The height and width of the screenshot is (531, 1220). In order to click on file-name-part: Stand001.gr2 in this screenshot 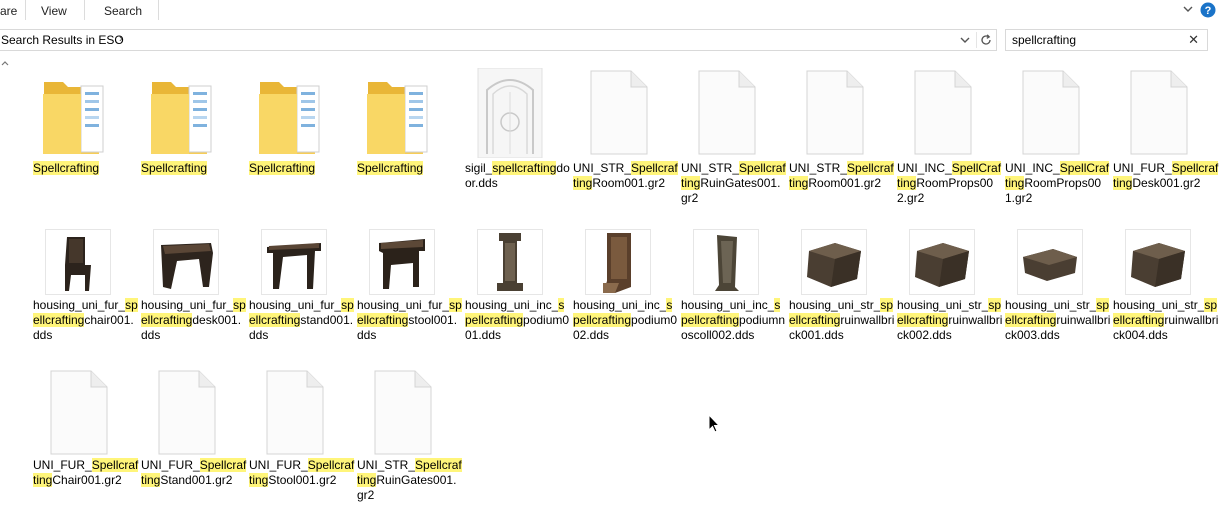, I will do `click(196, 480)`.